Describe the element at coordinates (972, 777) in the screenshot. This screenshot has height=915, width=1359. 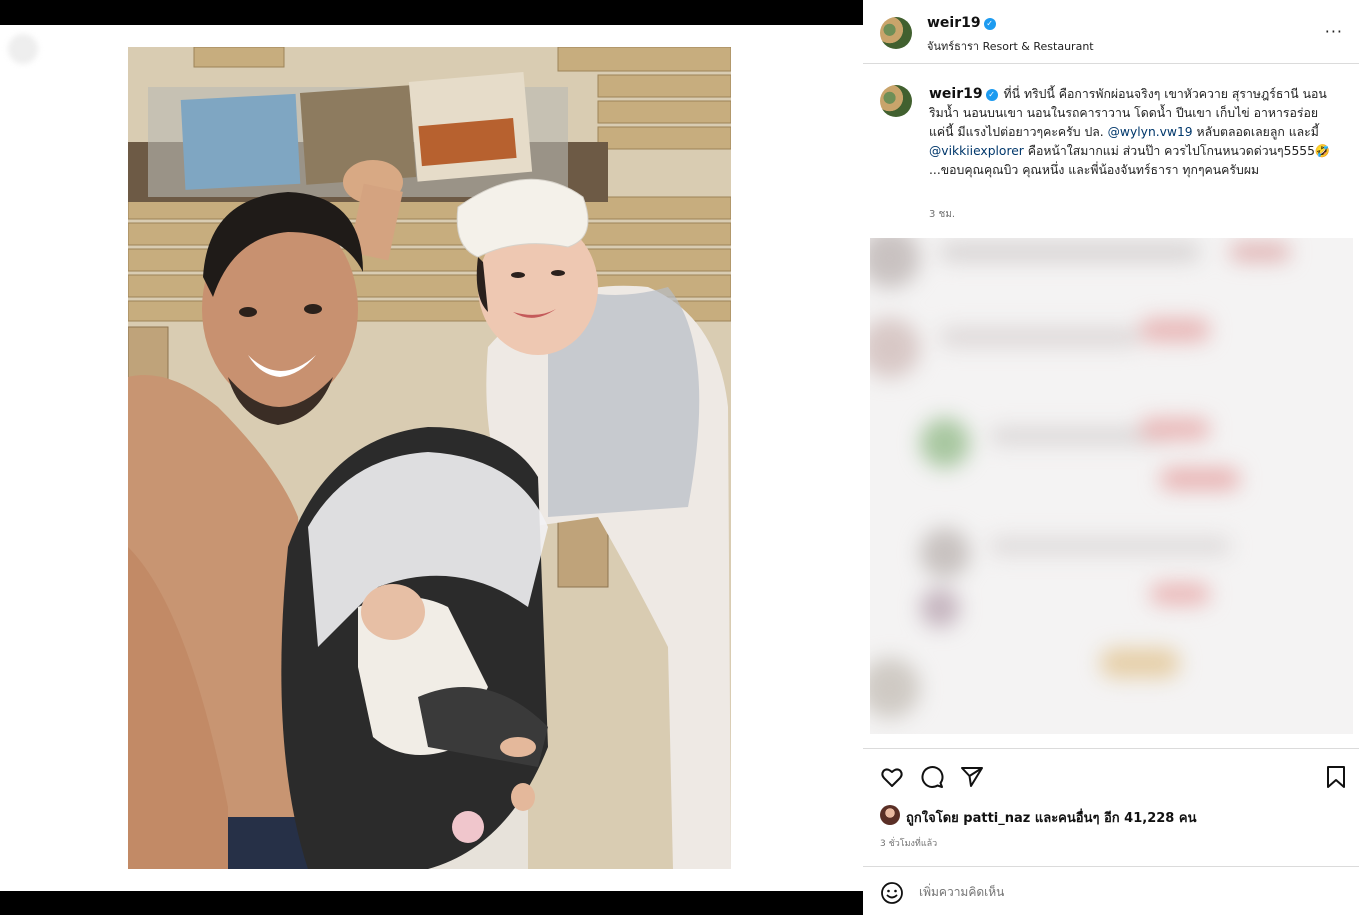
I see `share-icon` at that location.